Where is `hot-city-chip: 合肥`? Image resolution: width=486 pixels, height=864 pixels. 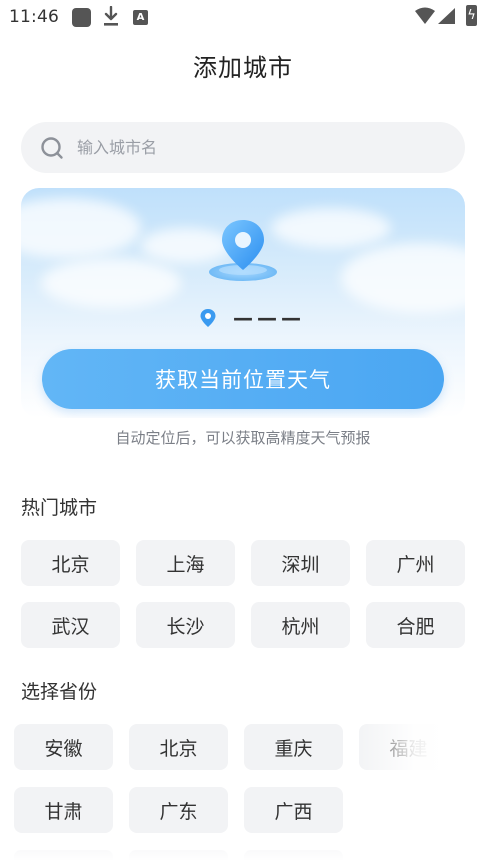 hot-city-chip: 合肥 is located at coordinates (415, 625).